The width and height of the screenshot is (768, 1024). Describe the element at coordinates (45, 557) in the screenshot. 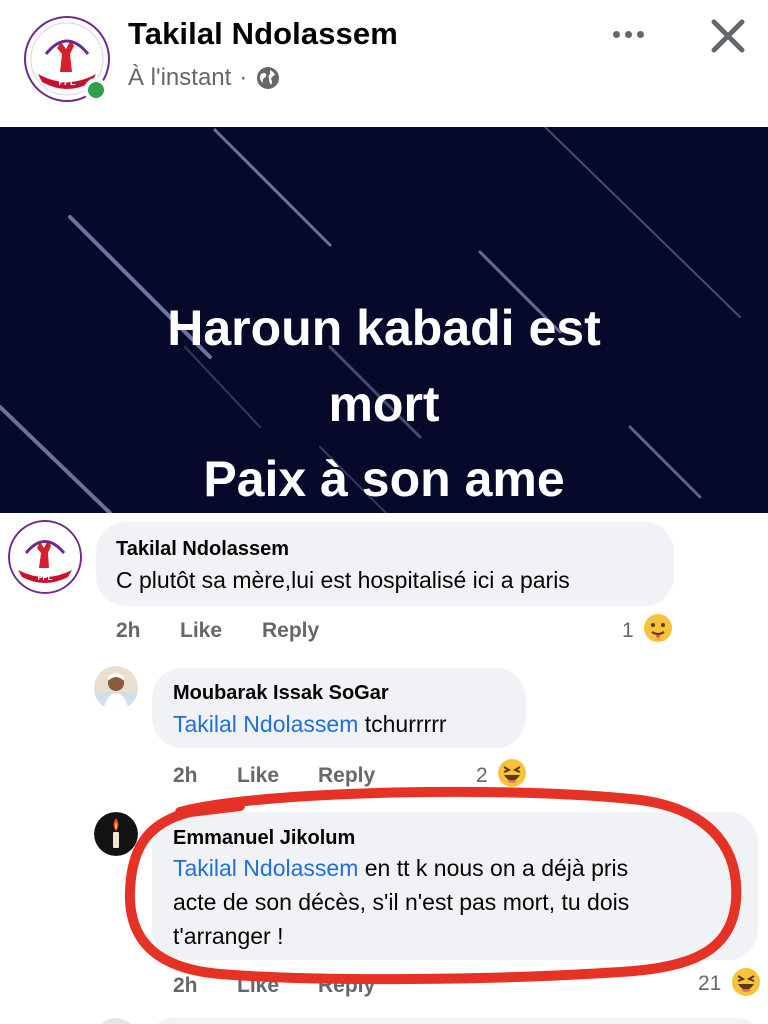

I see `comment-avatar: FPL` at that location.